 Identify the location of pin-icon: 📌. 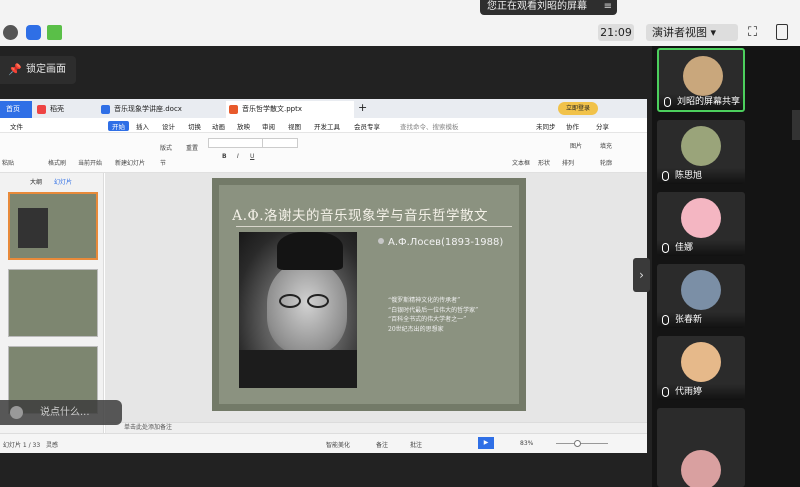
(15, 69).